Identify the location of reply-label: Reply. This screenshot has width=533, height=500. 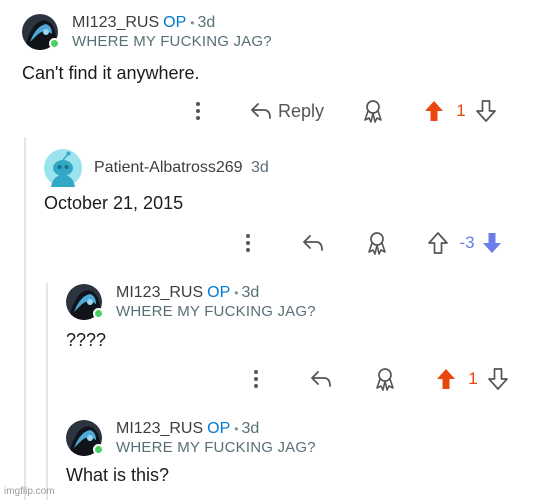
(301, 110).